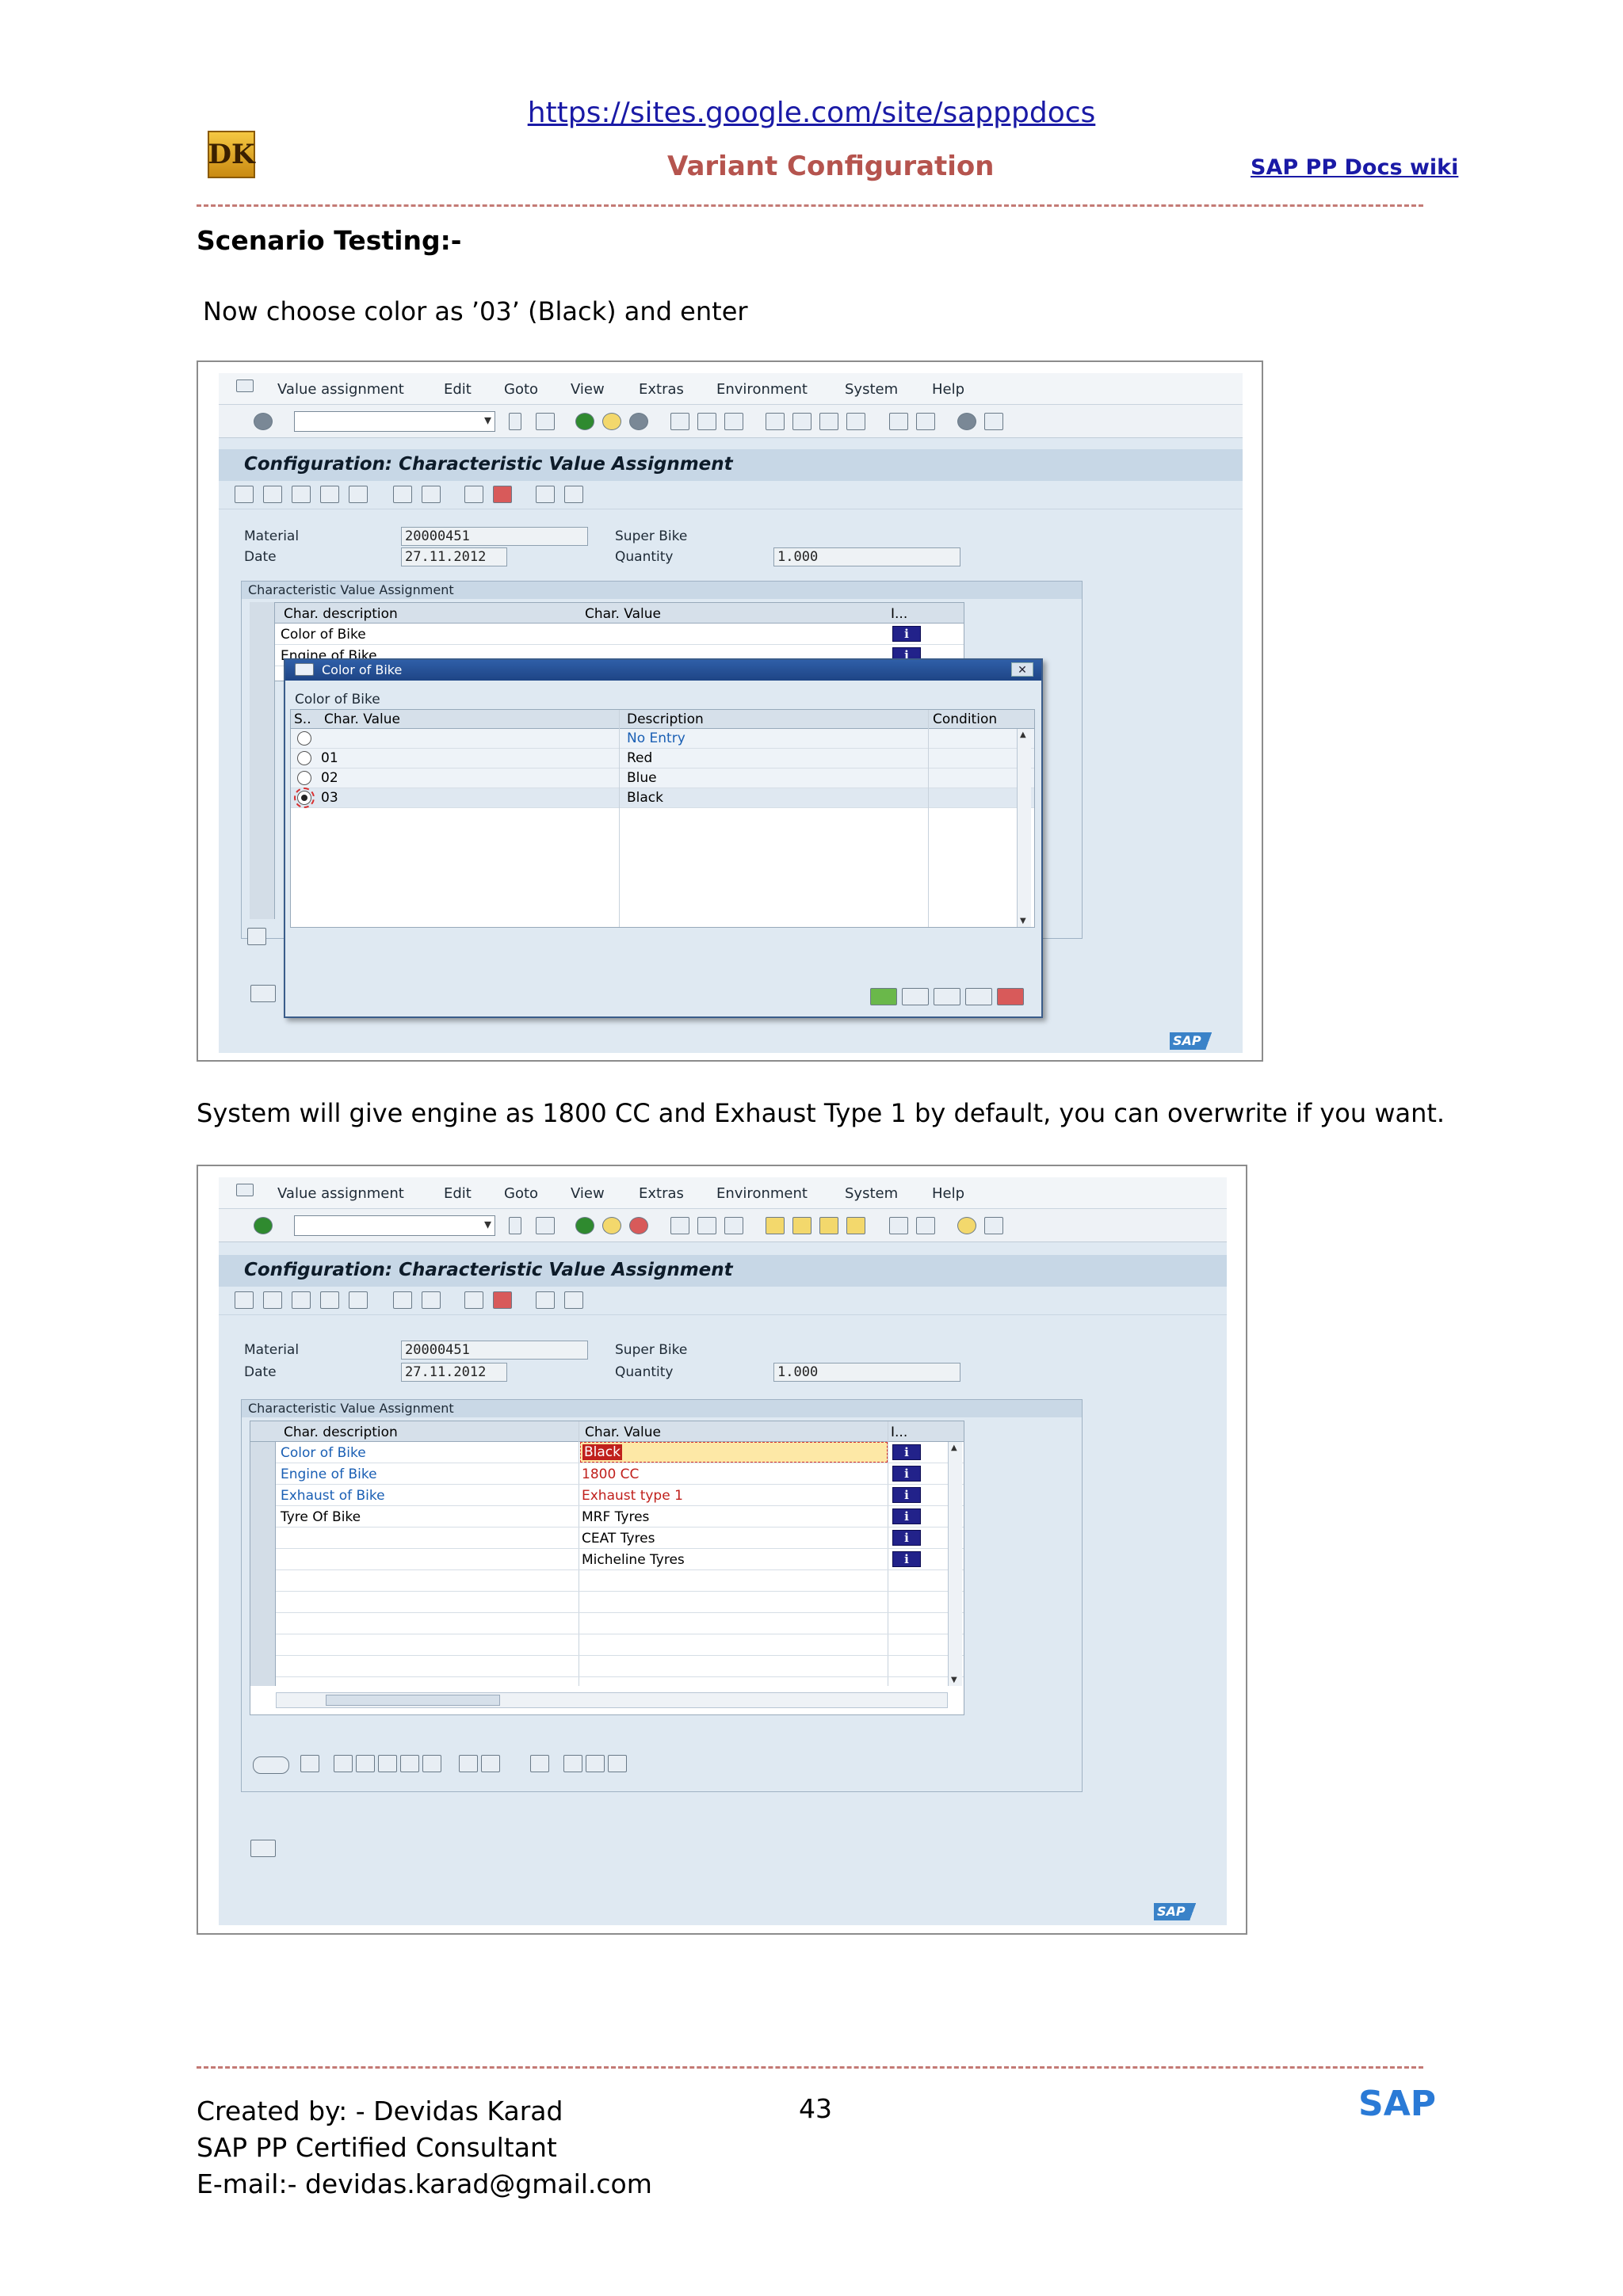  What do you see at coordinates (304, 738) in the screenshot?
I see `radio-no-entry` at bounding box center [304, 738].